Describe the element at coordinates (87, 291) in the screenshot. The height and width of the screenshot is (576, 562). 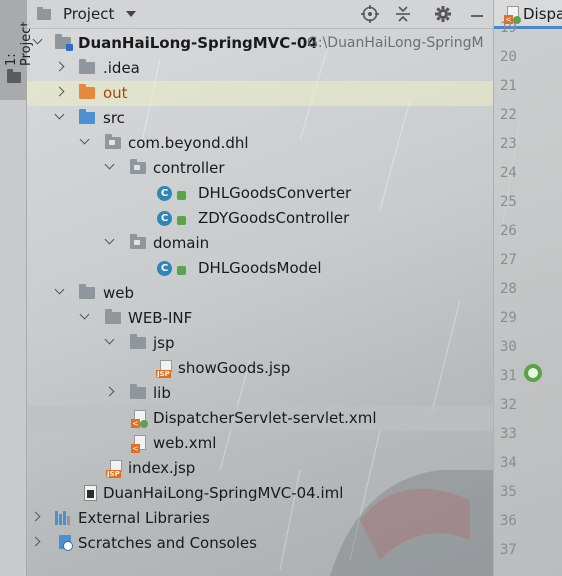
I see `web-folder-icon` at that location.